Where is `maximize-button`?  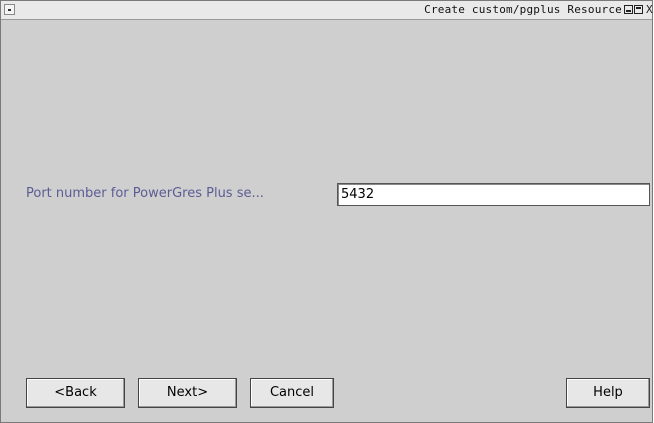
maximize-button is located at coordinates (638, 9).